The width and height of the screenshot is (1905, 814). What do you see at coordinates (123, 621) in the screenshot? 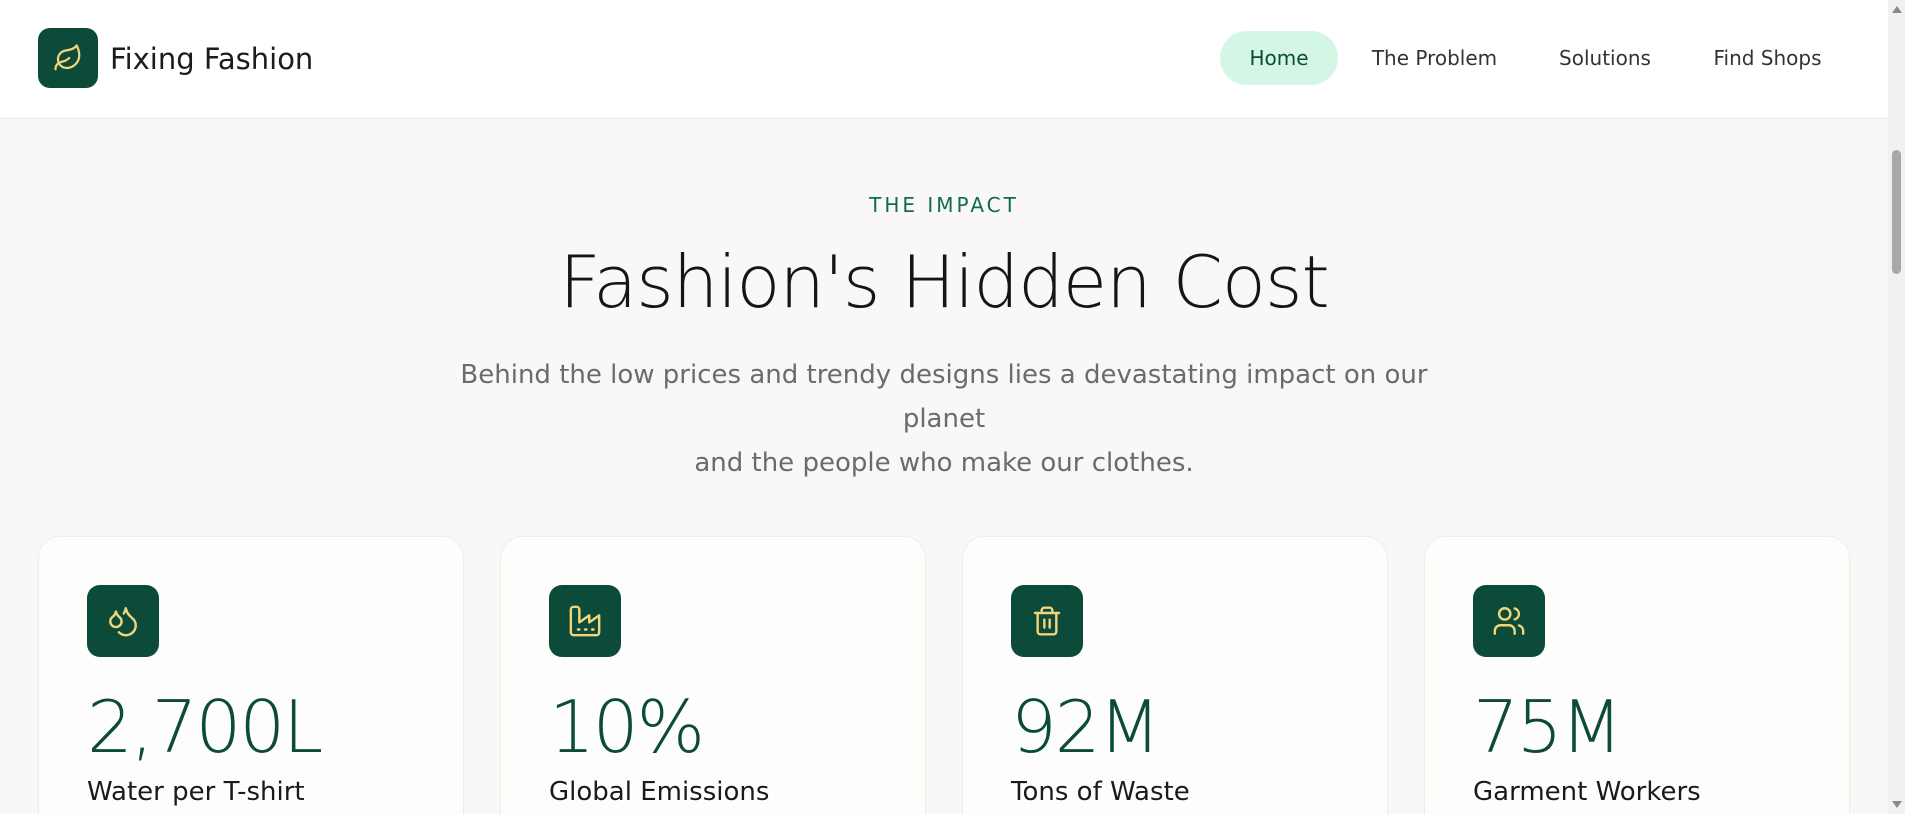
I see `water-drops-icon` at bounding box center [123, 621].